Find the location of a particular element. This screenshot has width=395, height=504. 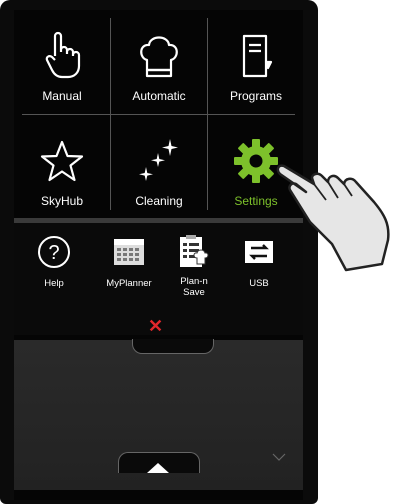

manual-button: Manual is located at coordinates (62, 62).